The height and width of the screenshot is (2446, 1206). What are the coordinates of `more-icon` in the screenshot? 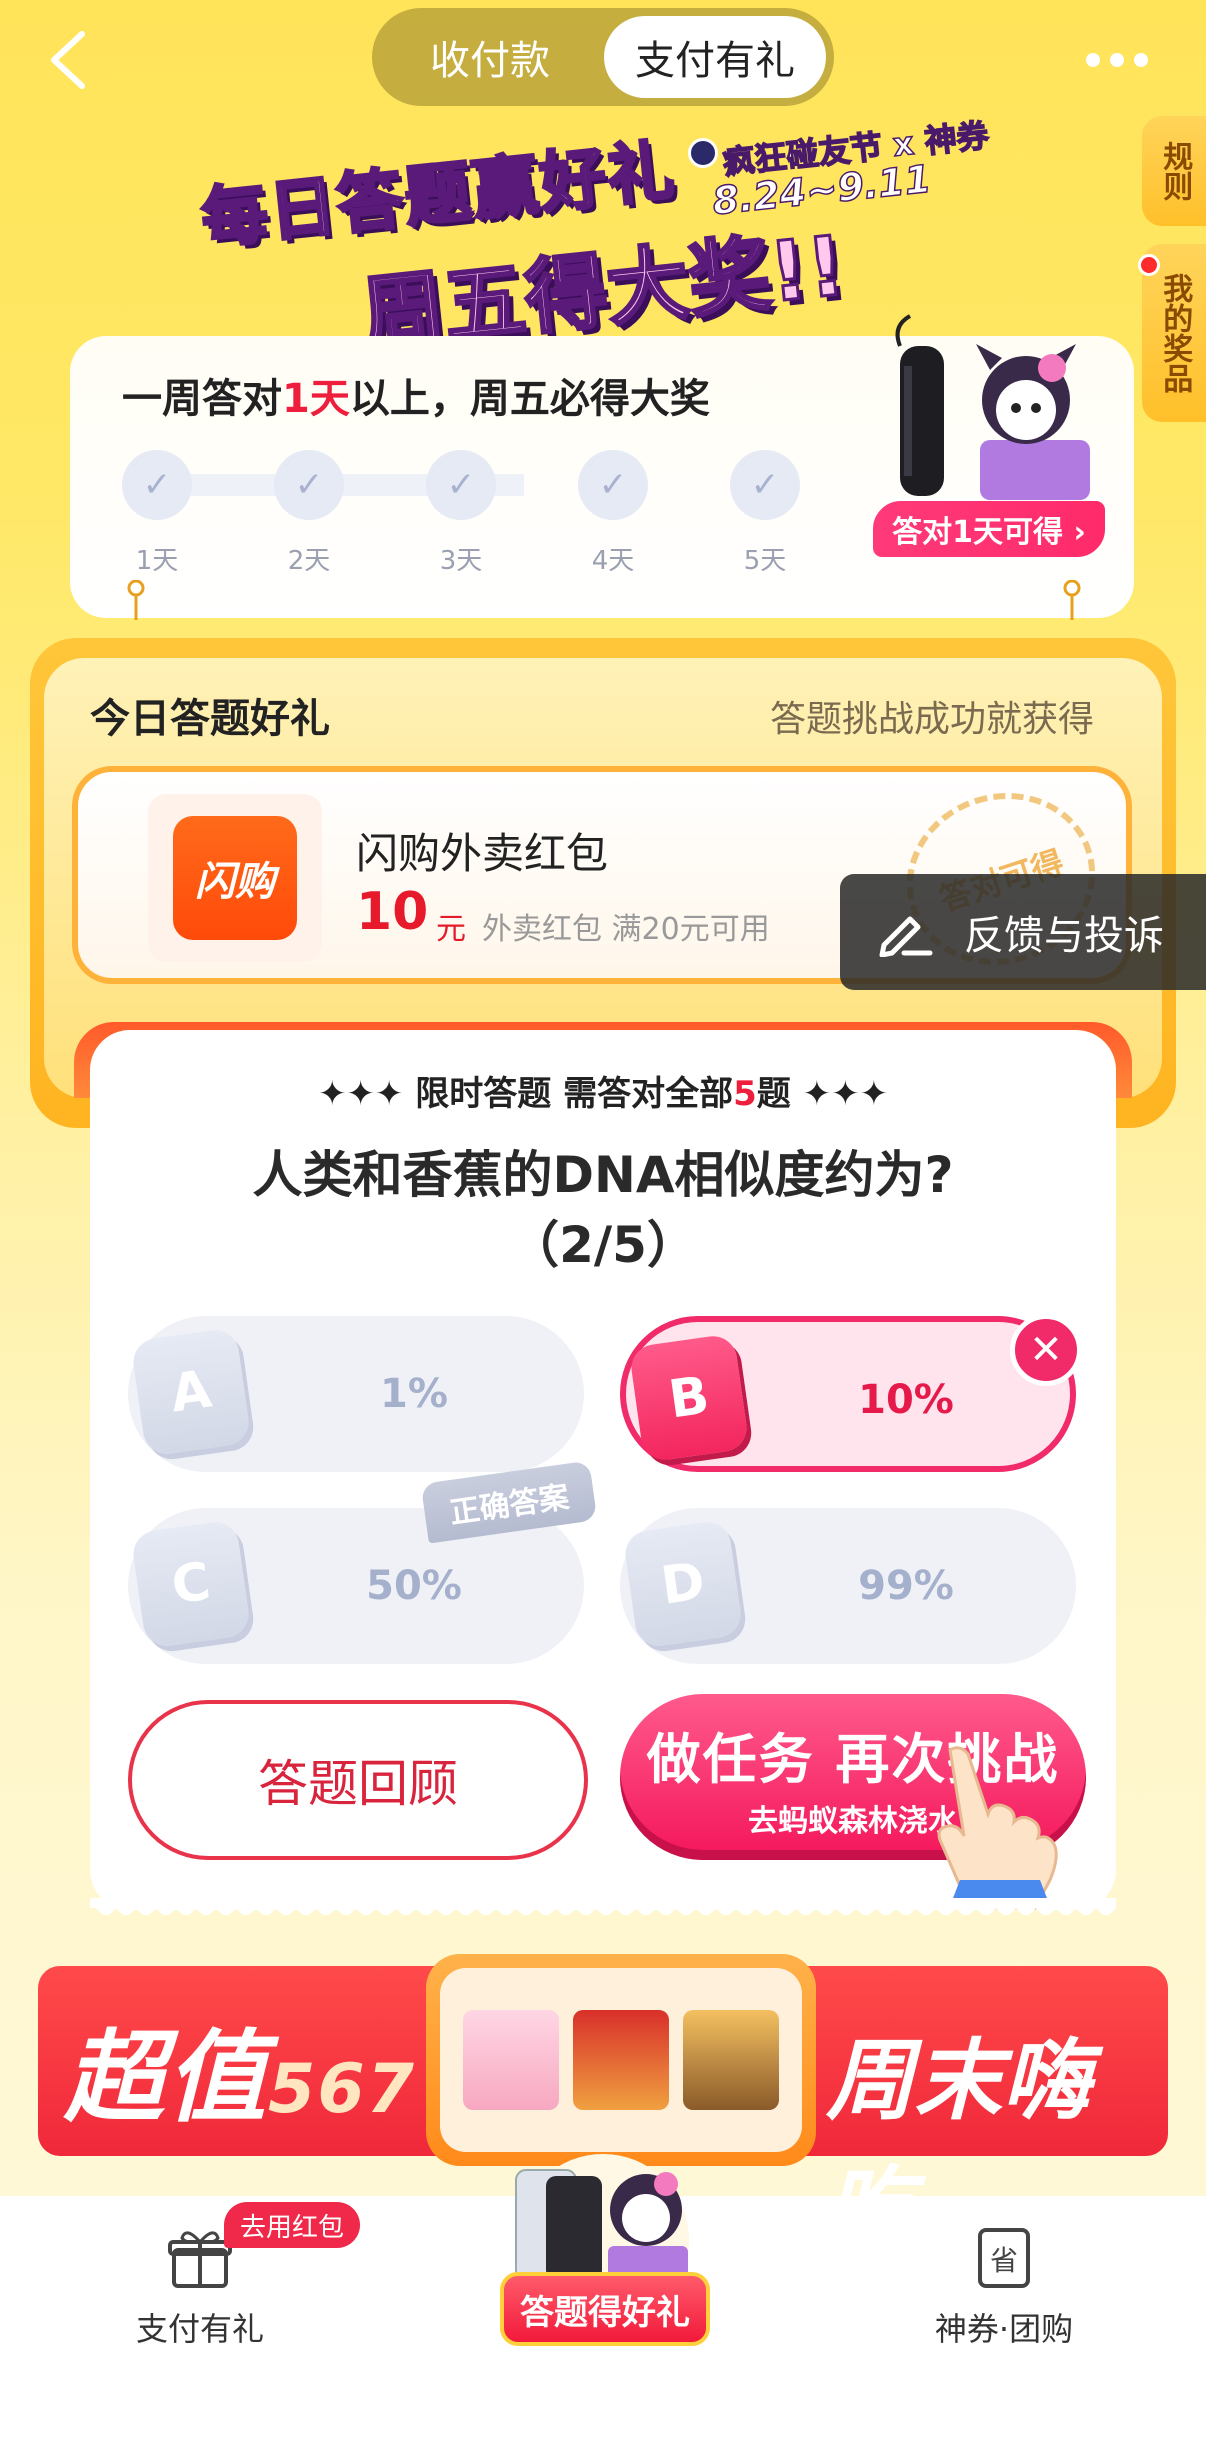 It's located at (1136, 60).